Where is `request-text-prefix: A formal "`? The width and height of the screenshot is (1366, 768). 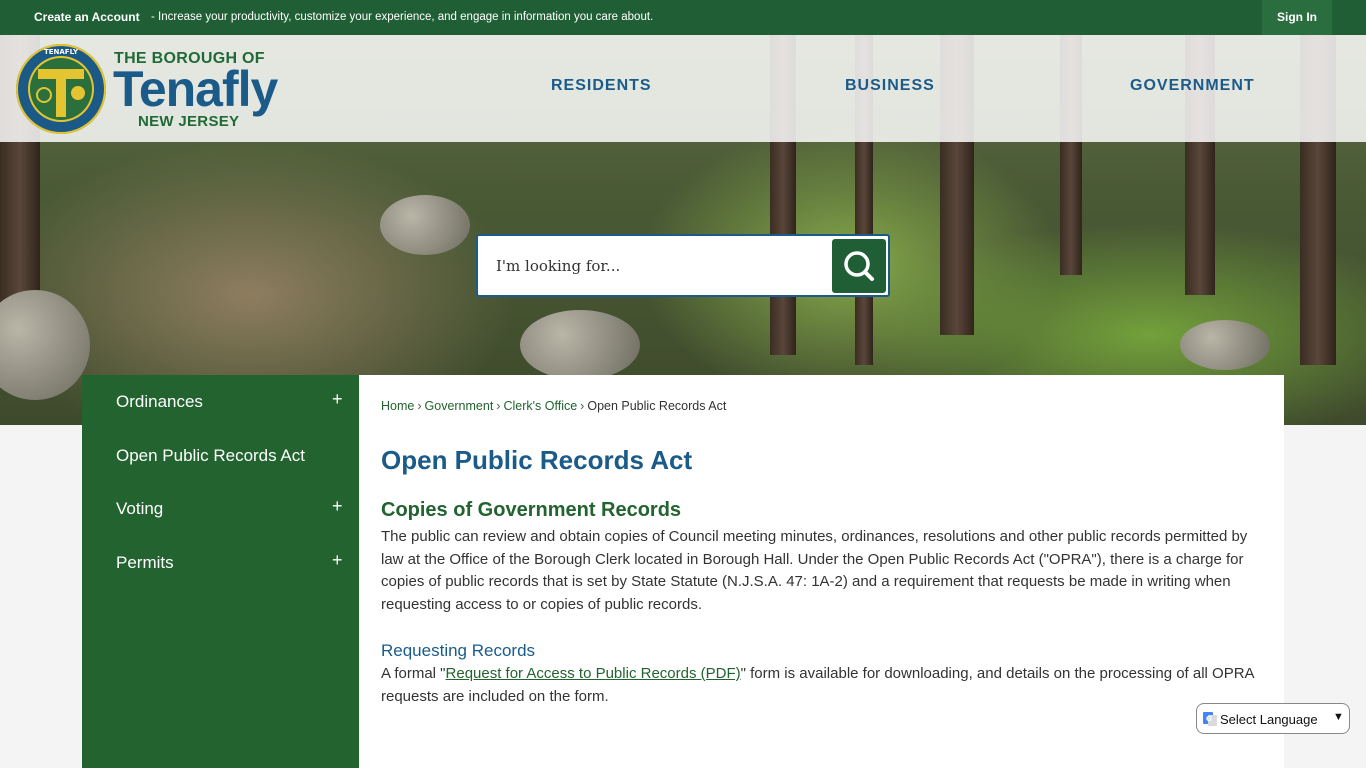 request-text-prefix: A formal " is located at coordinates (413, 673).